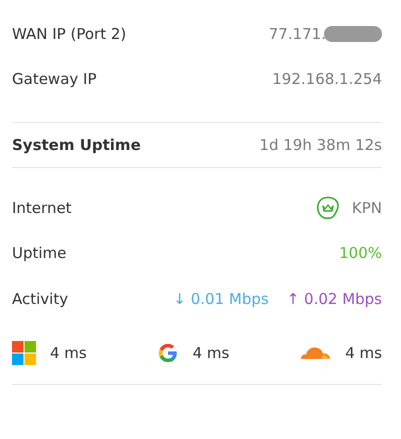 The image size is (401, 439). What do you see at coordinates (69, 34) in the screenshot?
I see `field-label: WAN IP (Port 2)` at bounding box center [69, 34].